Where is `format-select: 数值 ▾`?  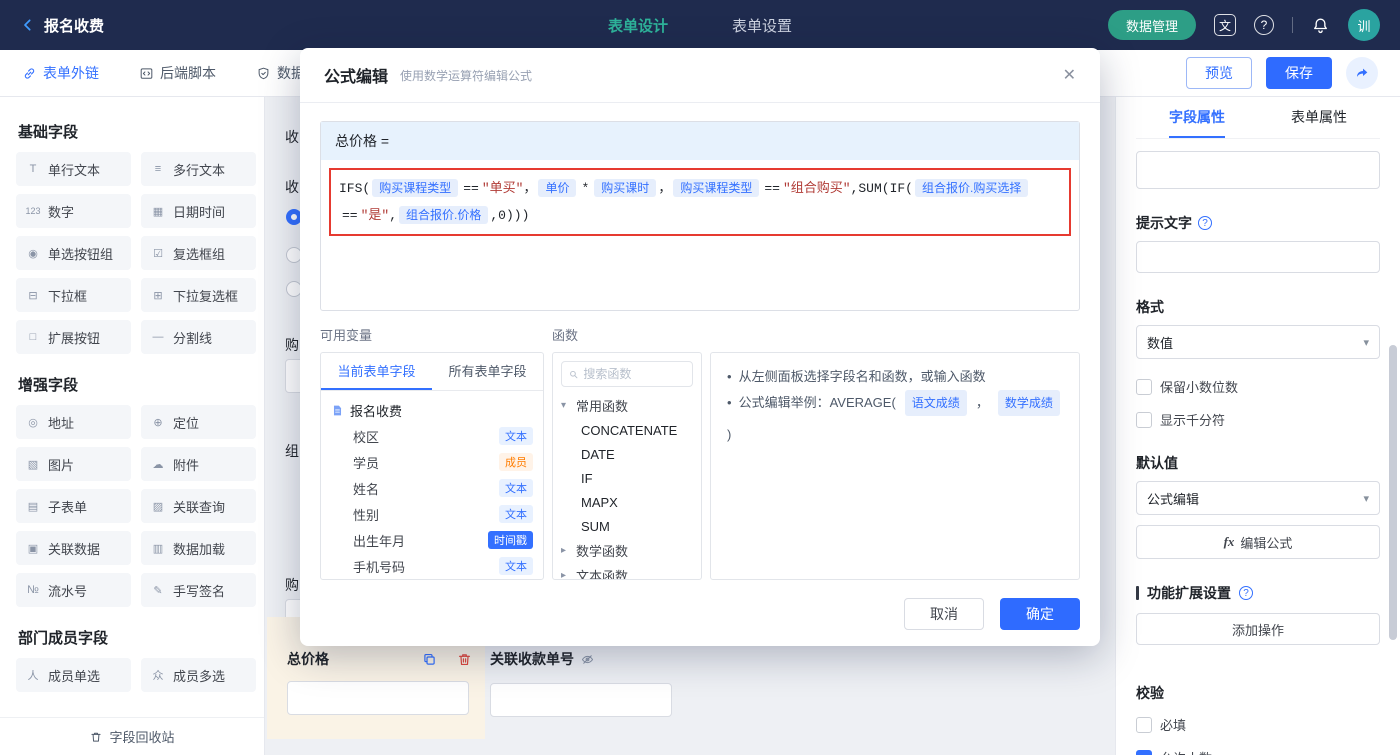 format-select: 数值 ▾ is located at coordinates (1258, 342).